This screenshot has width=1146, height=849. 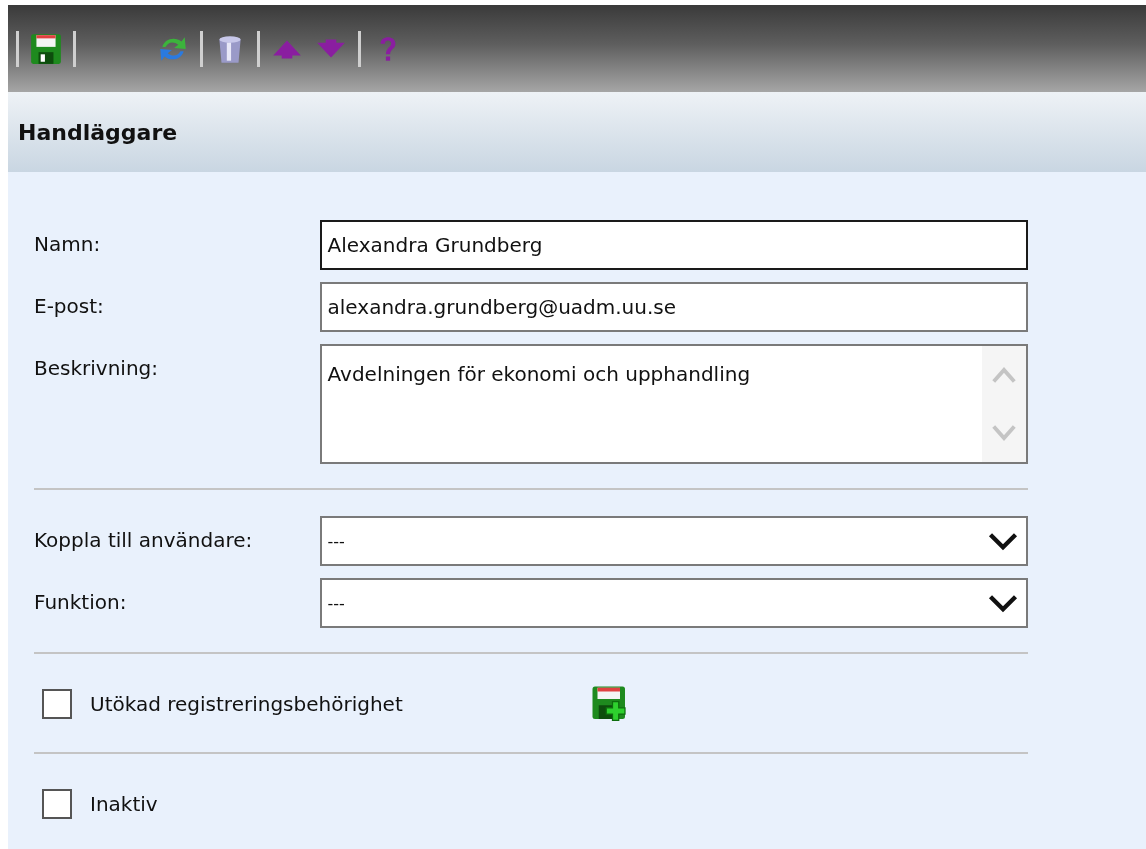 I want to click on field-label: Namn:, so click(x=68, y=243).